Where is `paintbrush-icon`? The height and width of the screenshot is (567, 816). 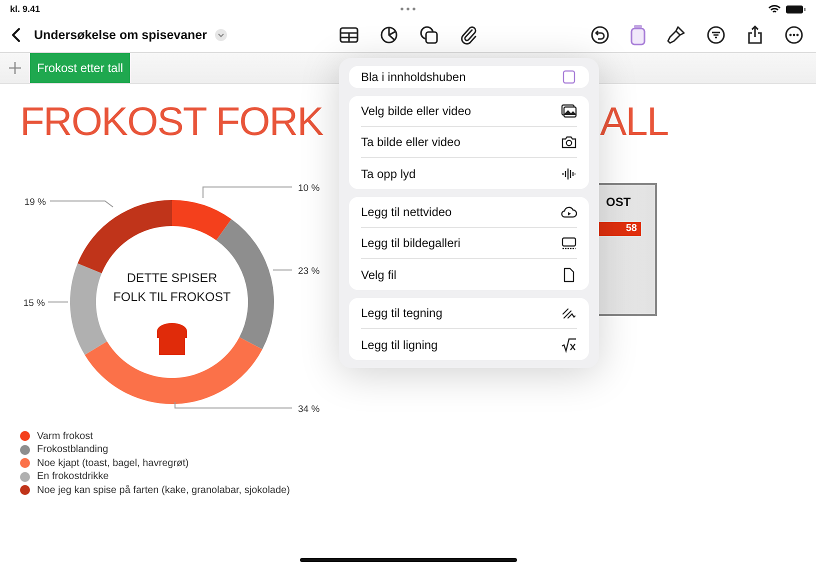
paintbrush-icon is located at coordinates (676, 35).